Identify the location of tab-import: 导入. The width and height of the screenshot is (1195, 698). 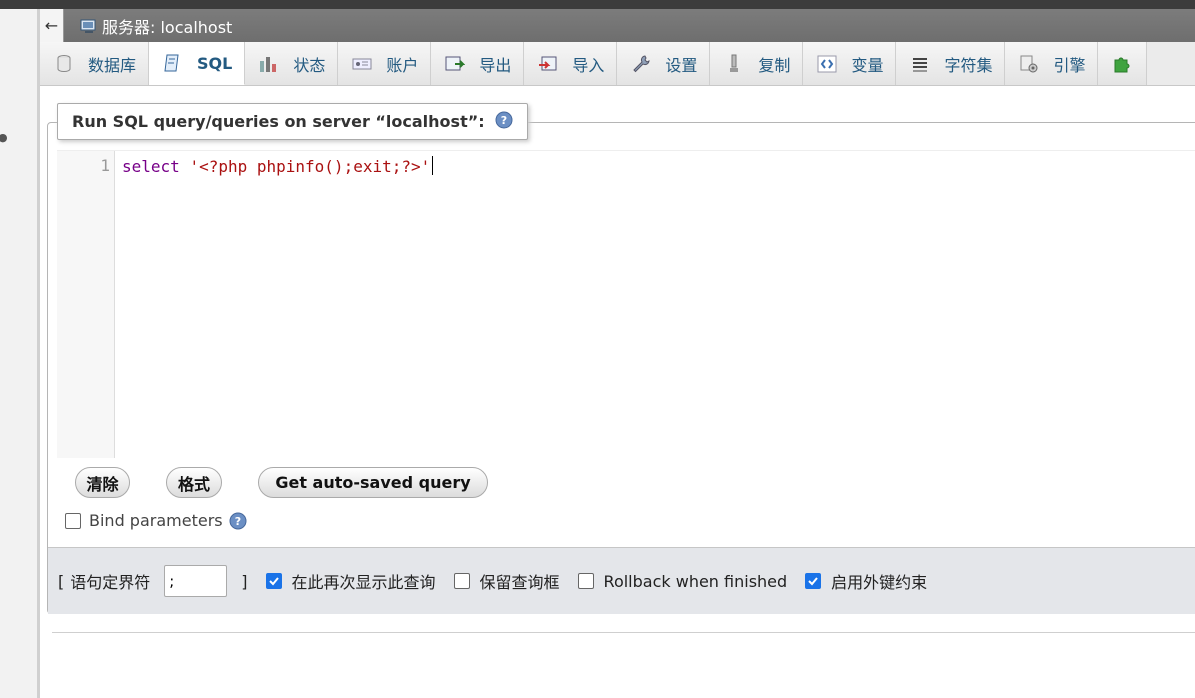
(571, 63).